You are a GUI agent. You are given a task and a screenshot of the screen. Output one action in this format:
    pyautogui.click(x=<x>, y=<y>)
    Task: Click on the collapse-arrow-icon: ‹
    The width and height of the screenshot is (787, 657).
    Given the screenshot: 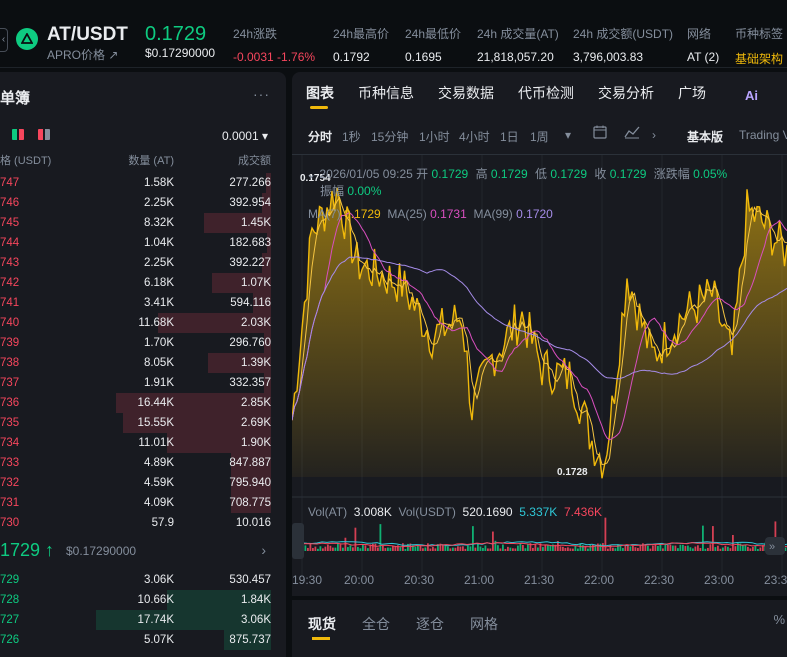 What is the action you would take?
    pyautogui.click(x=4, y=40)
    